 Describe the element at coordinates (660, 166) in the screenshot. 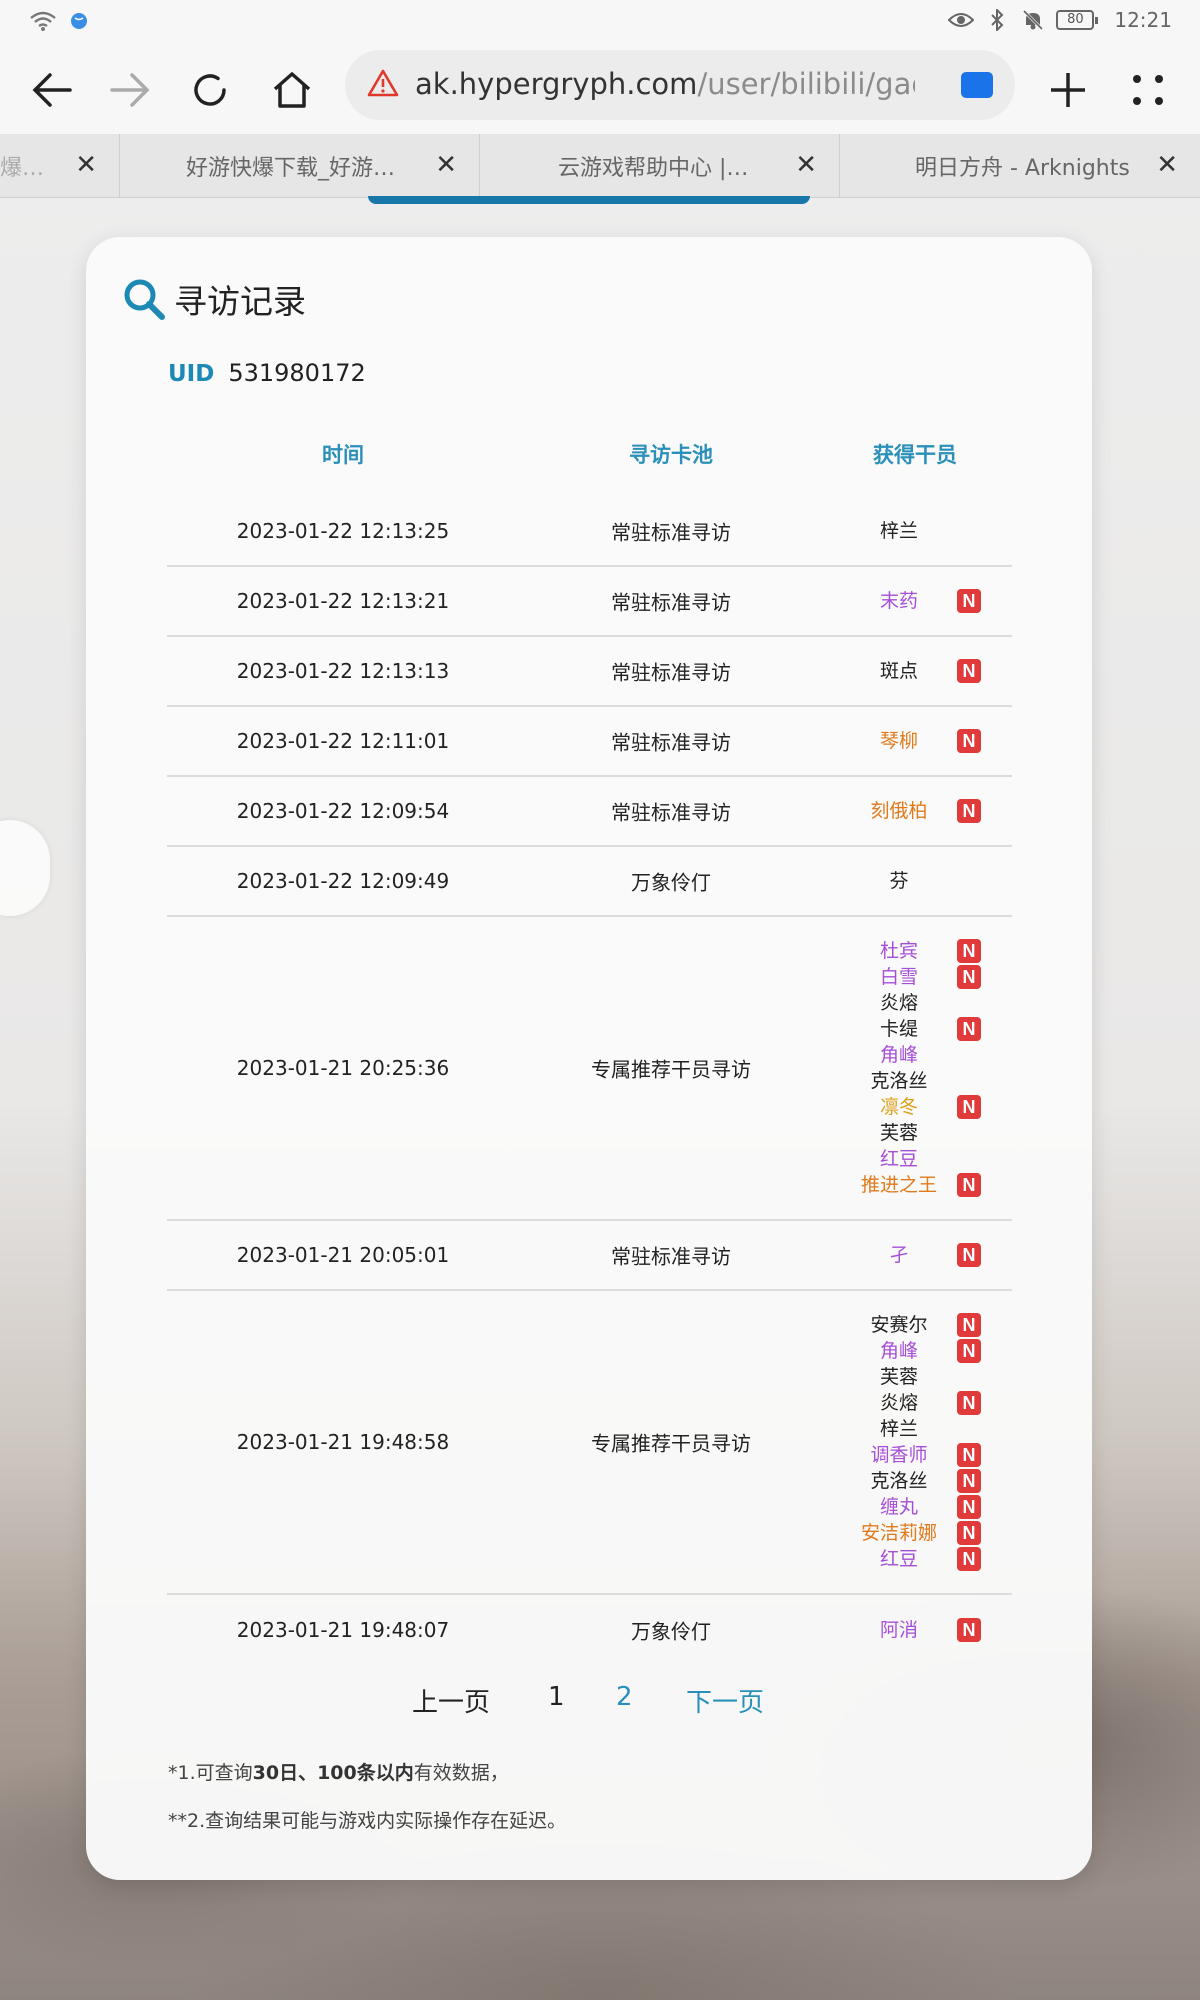

I see `tab-3: 云游戏帮助中心 |… ✕` at that location.